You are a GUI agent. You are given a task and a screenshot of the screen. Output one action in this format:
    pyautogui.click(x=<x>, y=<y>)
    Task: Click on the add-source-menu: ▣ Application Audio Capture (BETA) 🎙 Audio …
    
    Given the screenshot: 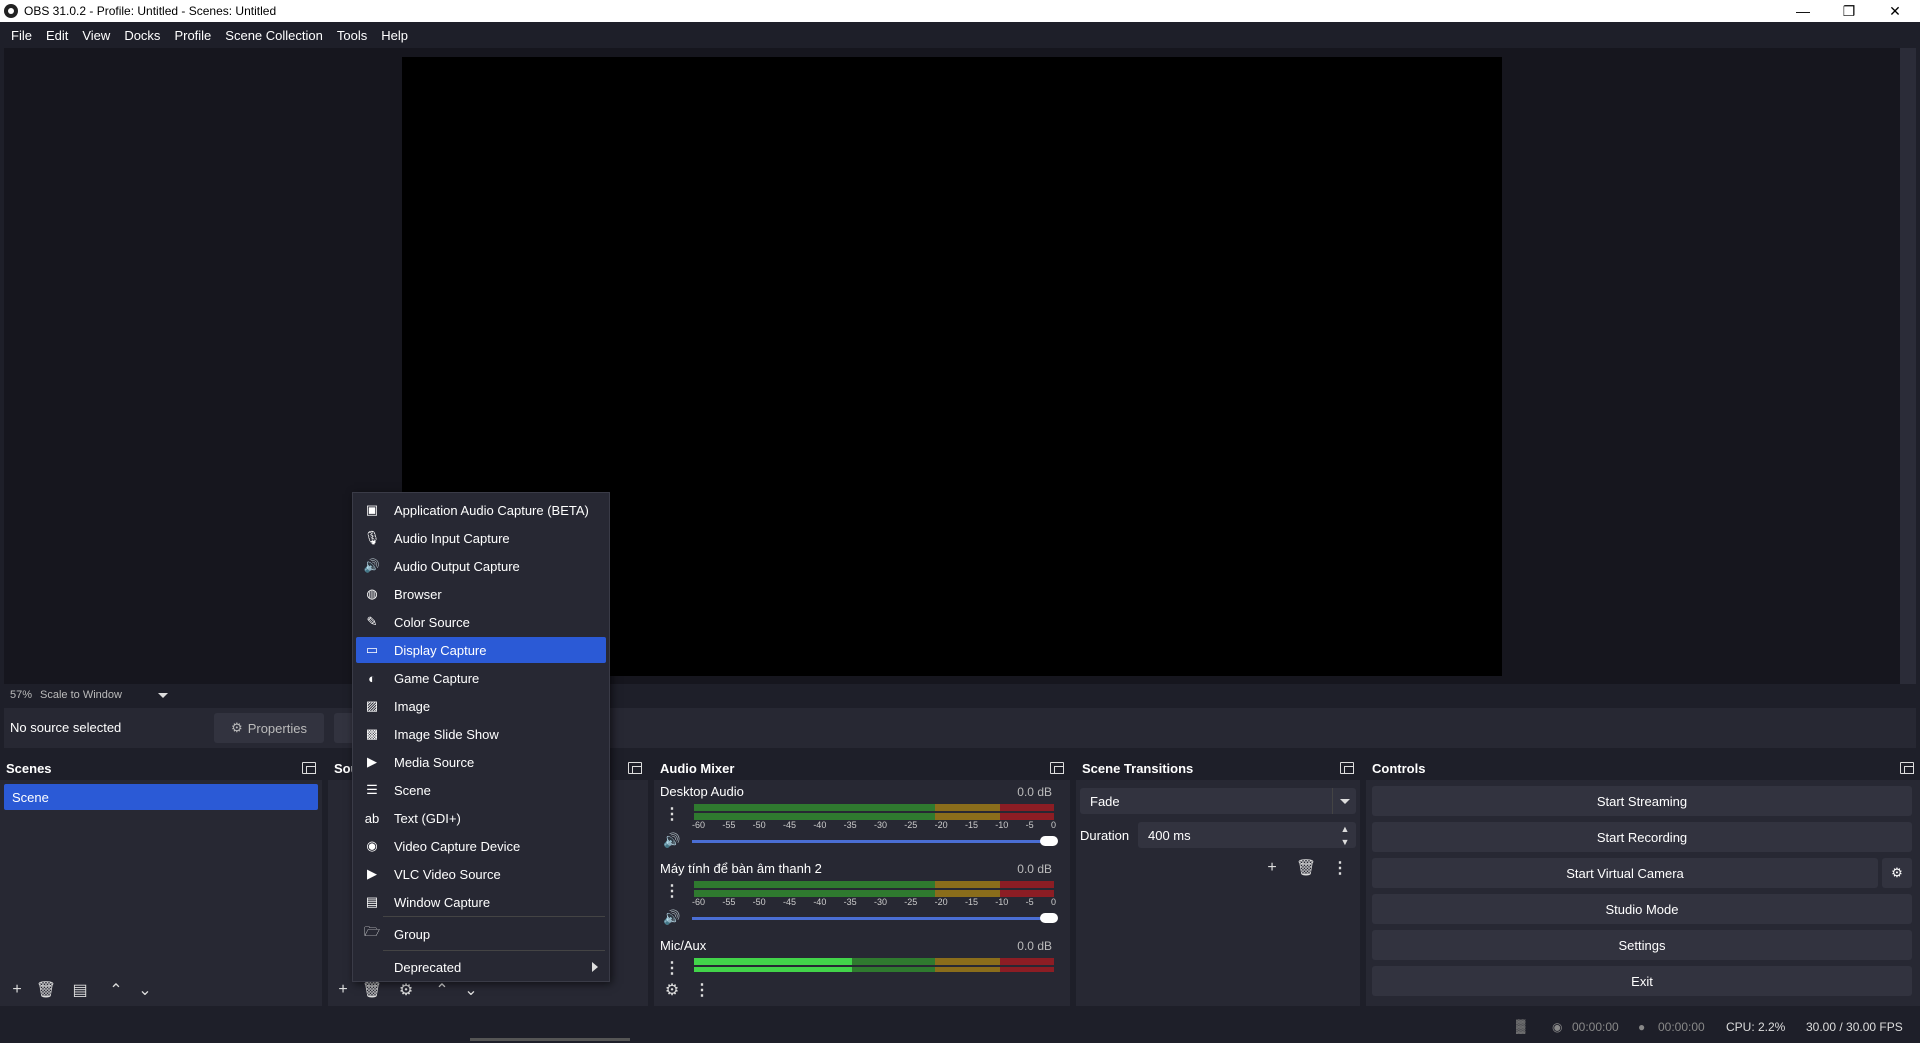 What is the action you would take?
    pyautogui.click(x=481, y=737)
    